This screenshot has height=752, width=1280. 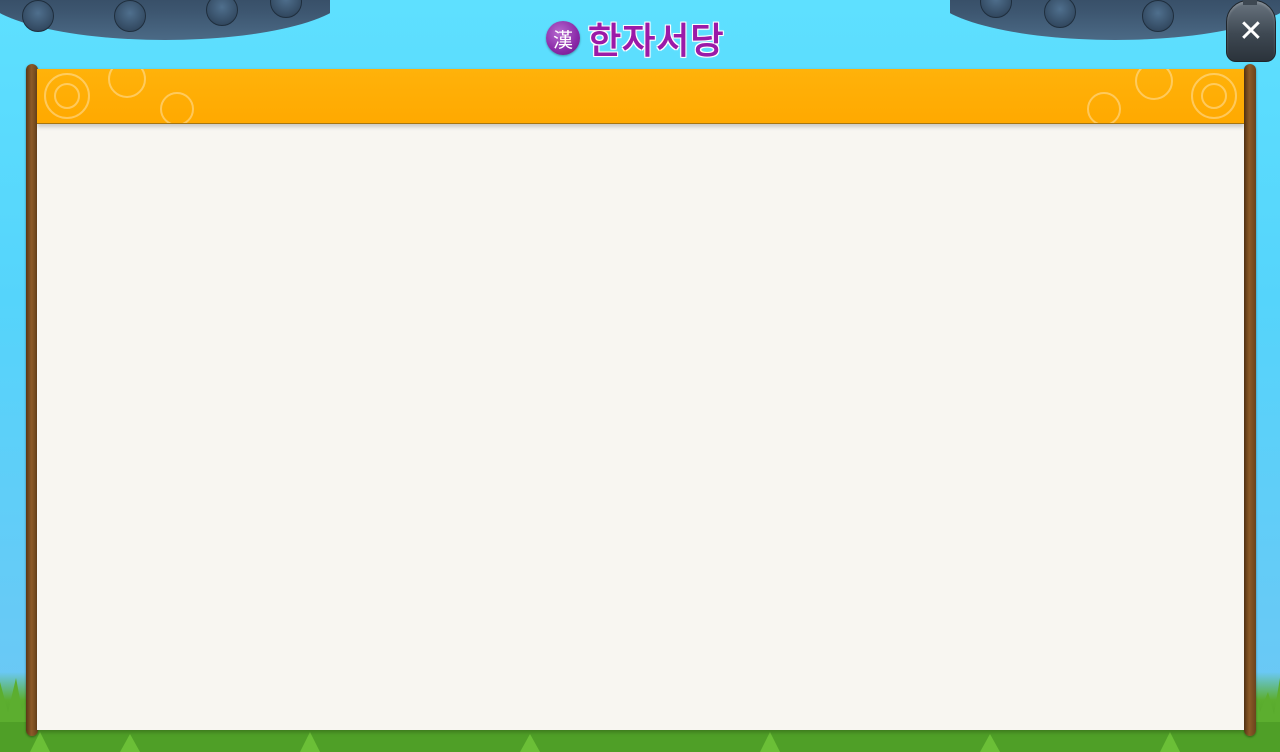 I want to click on header-pattern-left, so click(x=119, y=96).